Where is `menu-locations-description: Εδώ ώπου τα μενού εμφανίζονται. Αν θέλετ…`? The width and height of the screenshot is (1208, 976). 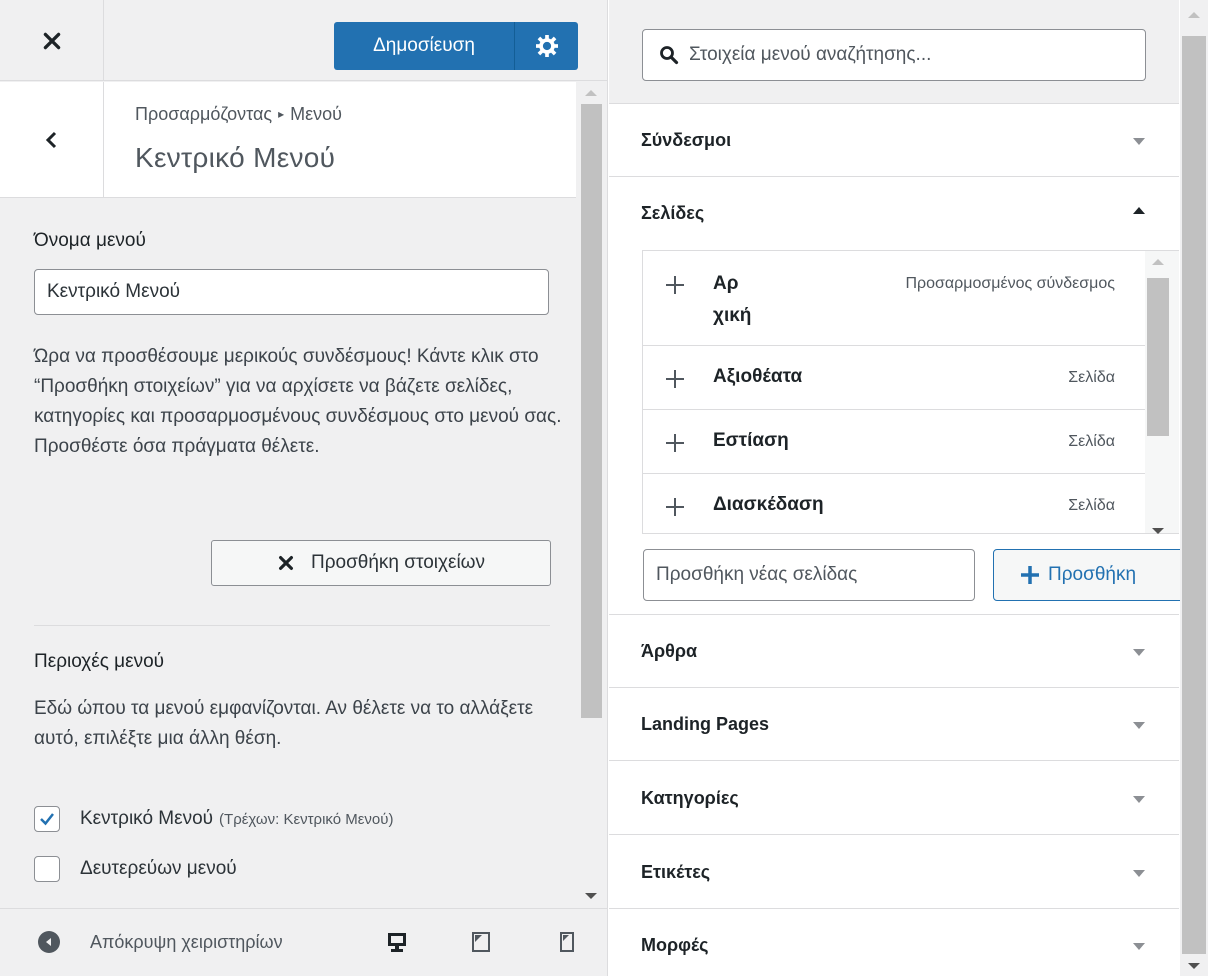
menu-locations-description: Εδώ ώπου τα μενού εμφανίζονται. Αν θέλετ… is located at coordinates (284, 723).